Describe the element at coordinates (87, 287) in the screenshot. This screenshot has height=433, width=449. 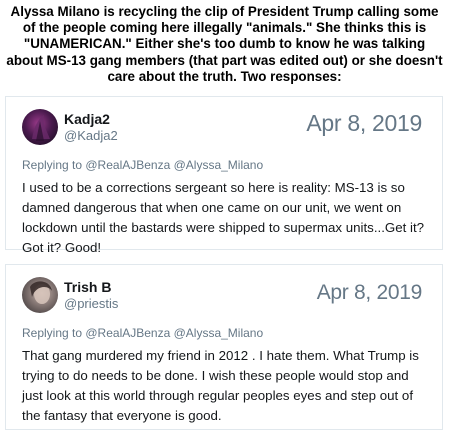
I see `display-name: Trish B` at that location.